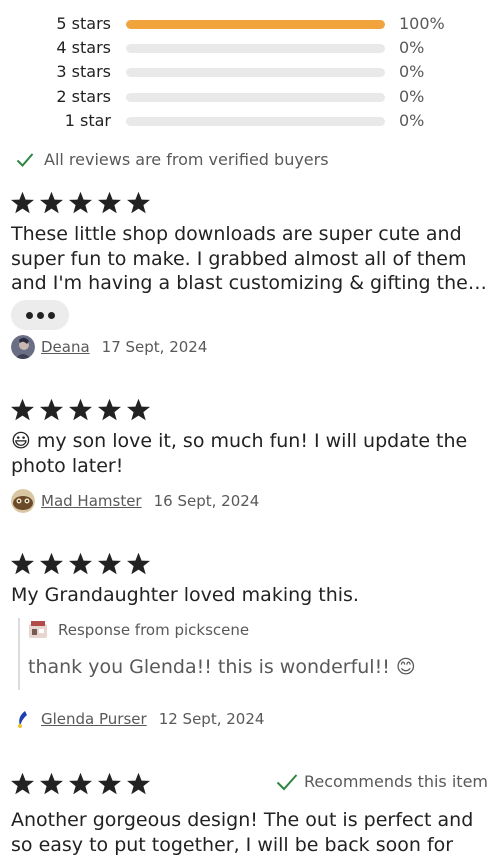 The height and width of the screenshot is (861, 500). I want to click on review-date: 12 Sept, 2024, so click(211, 719).